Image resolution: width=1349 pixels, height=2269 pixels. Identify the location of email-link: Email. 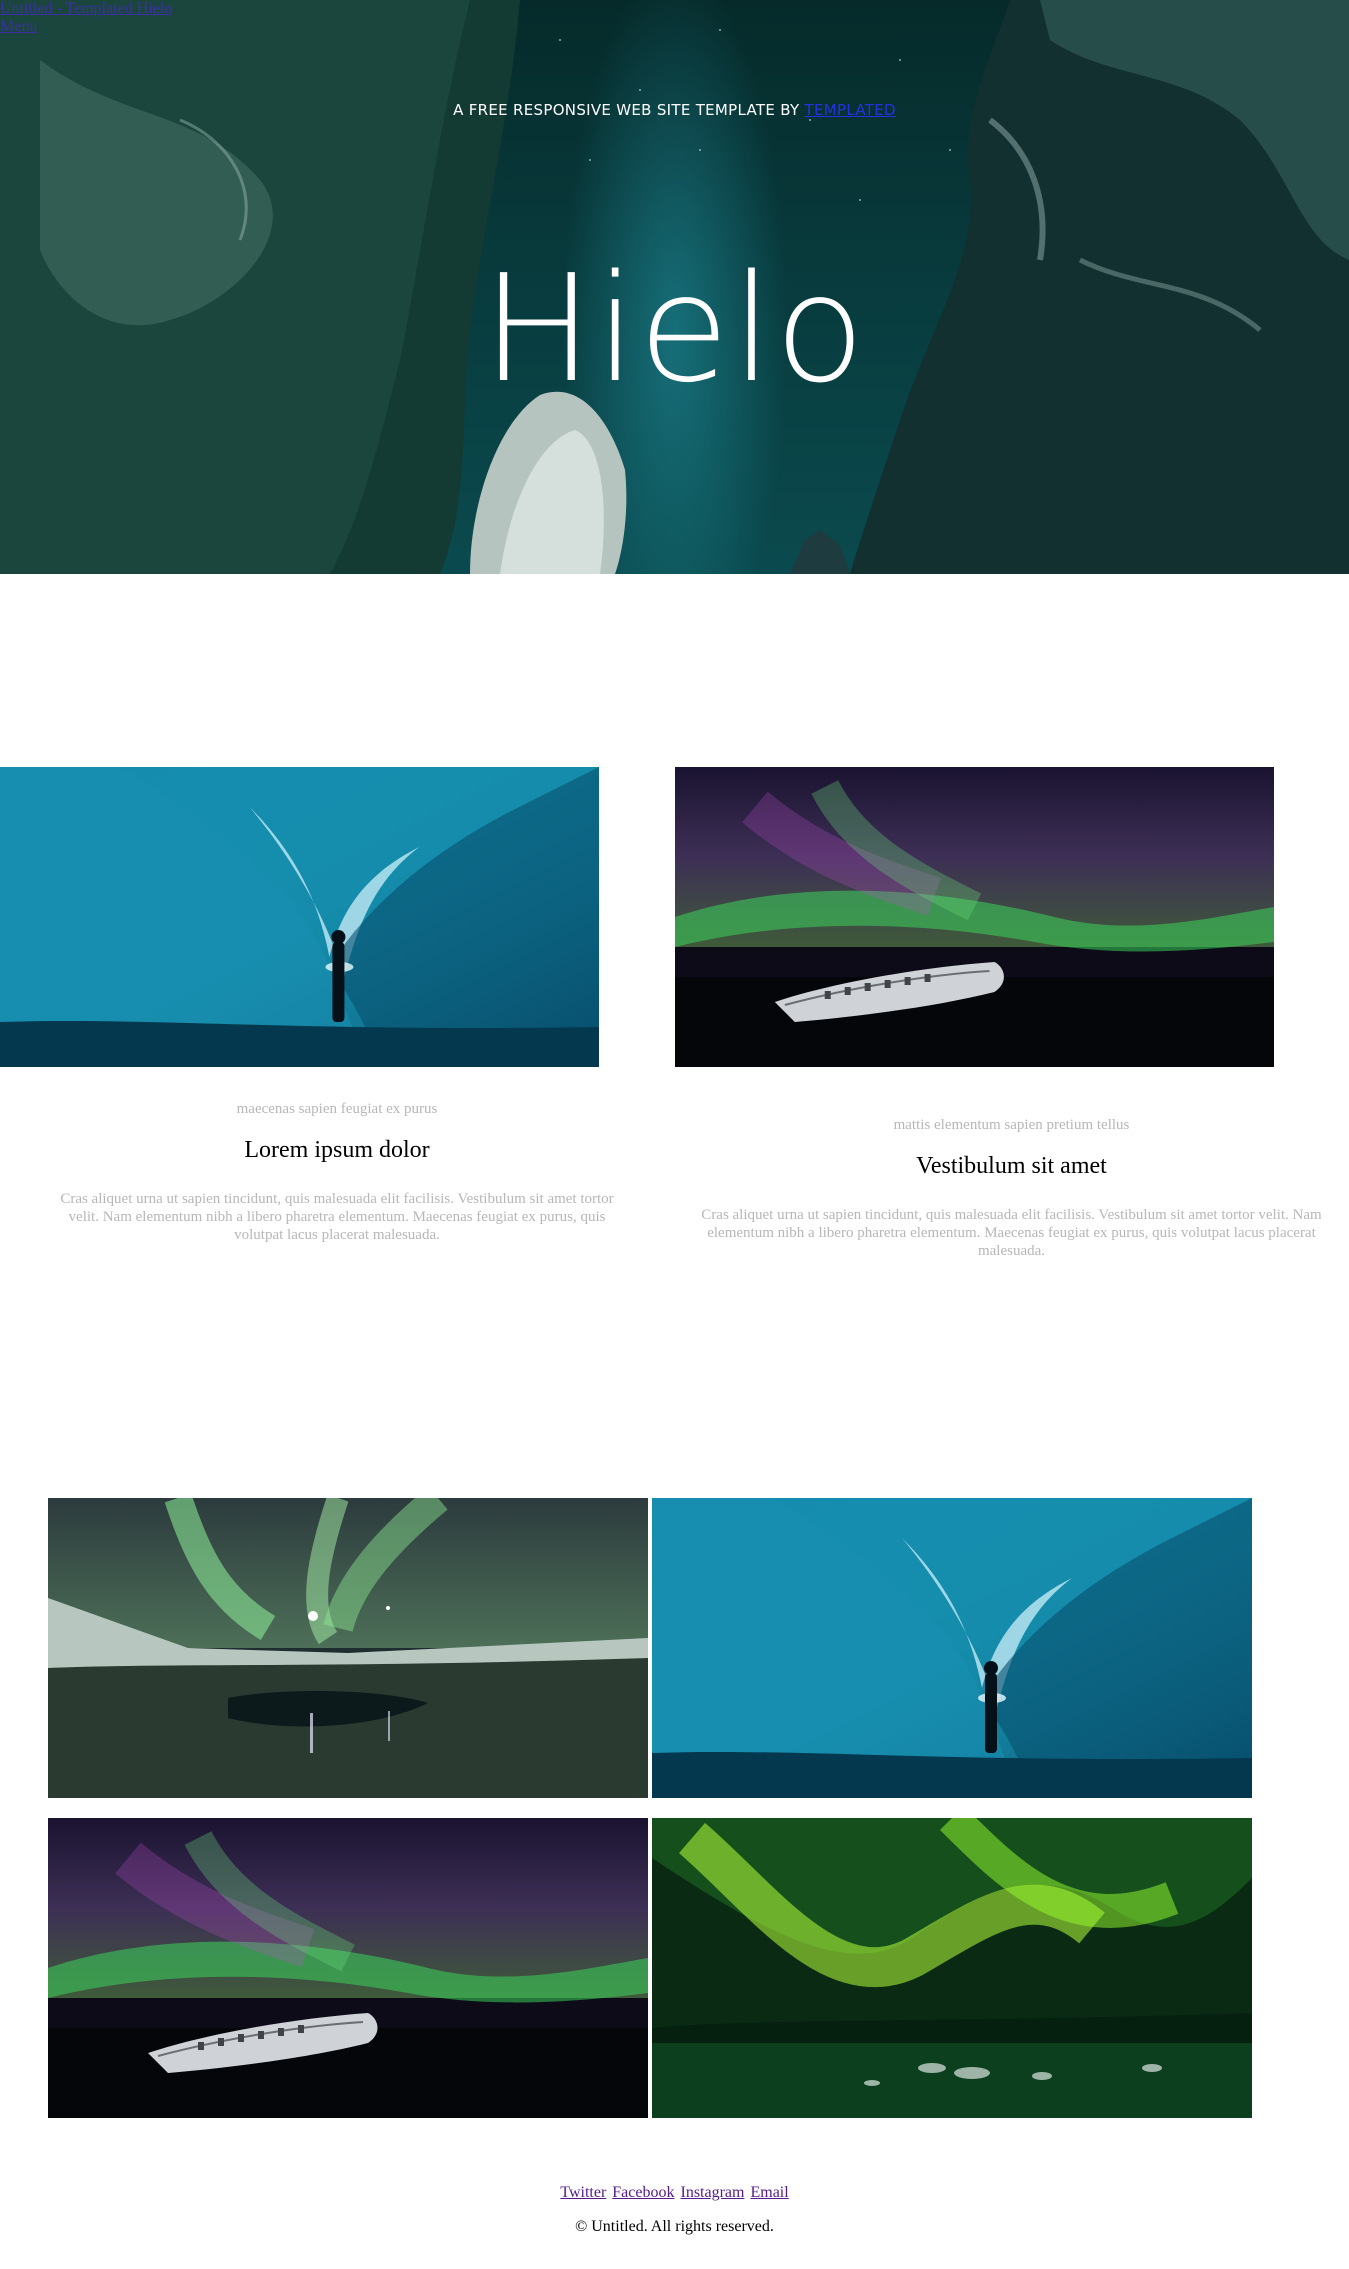
(769, 2192).